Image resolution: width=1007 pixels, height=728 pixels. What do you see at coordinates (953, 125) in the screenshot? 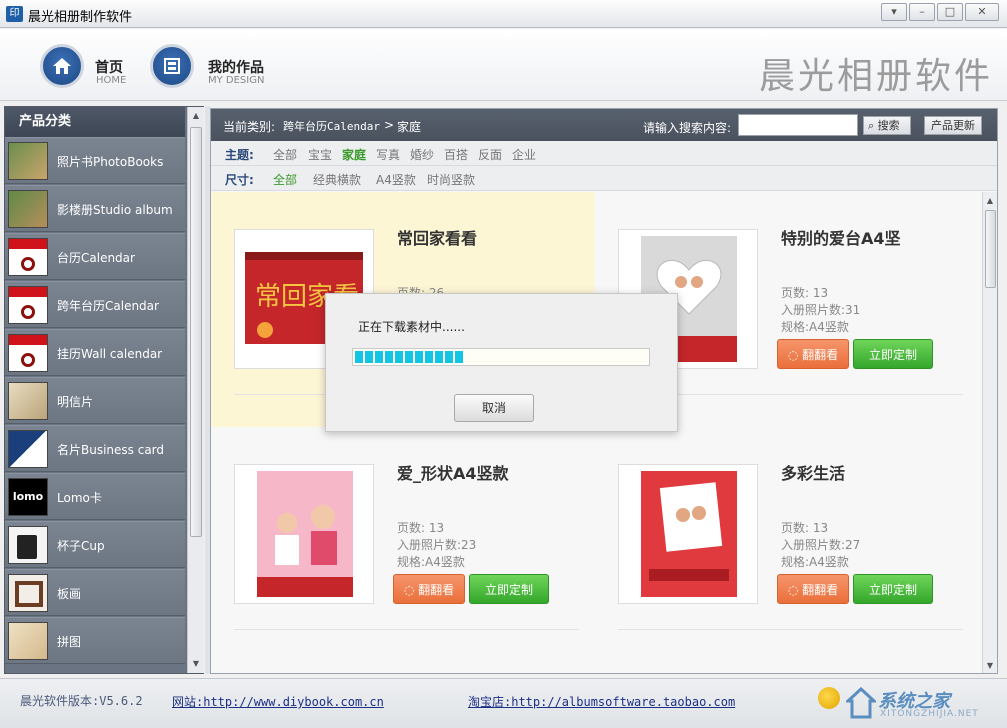
I see `product-update-button: 产品更新` at bounding box center [953, 125].